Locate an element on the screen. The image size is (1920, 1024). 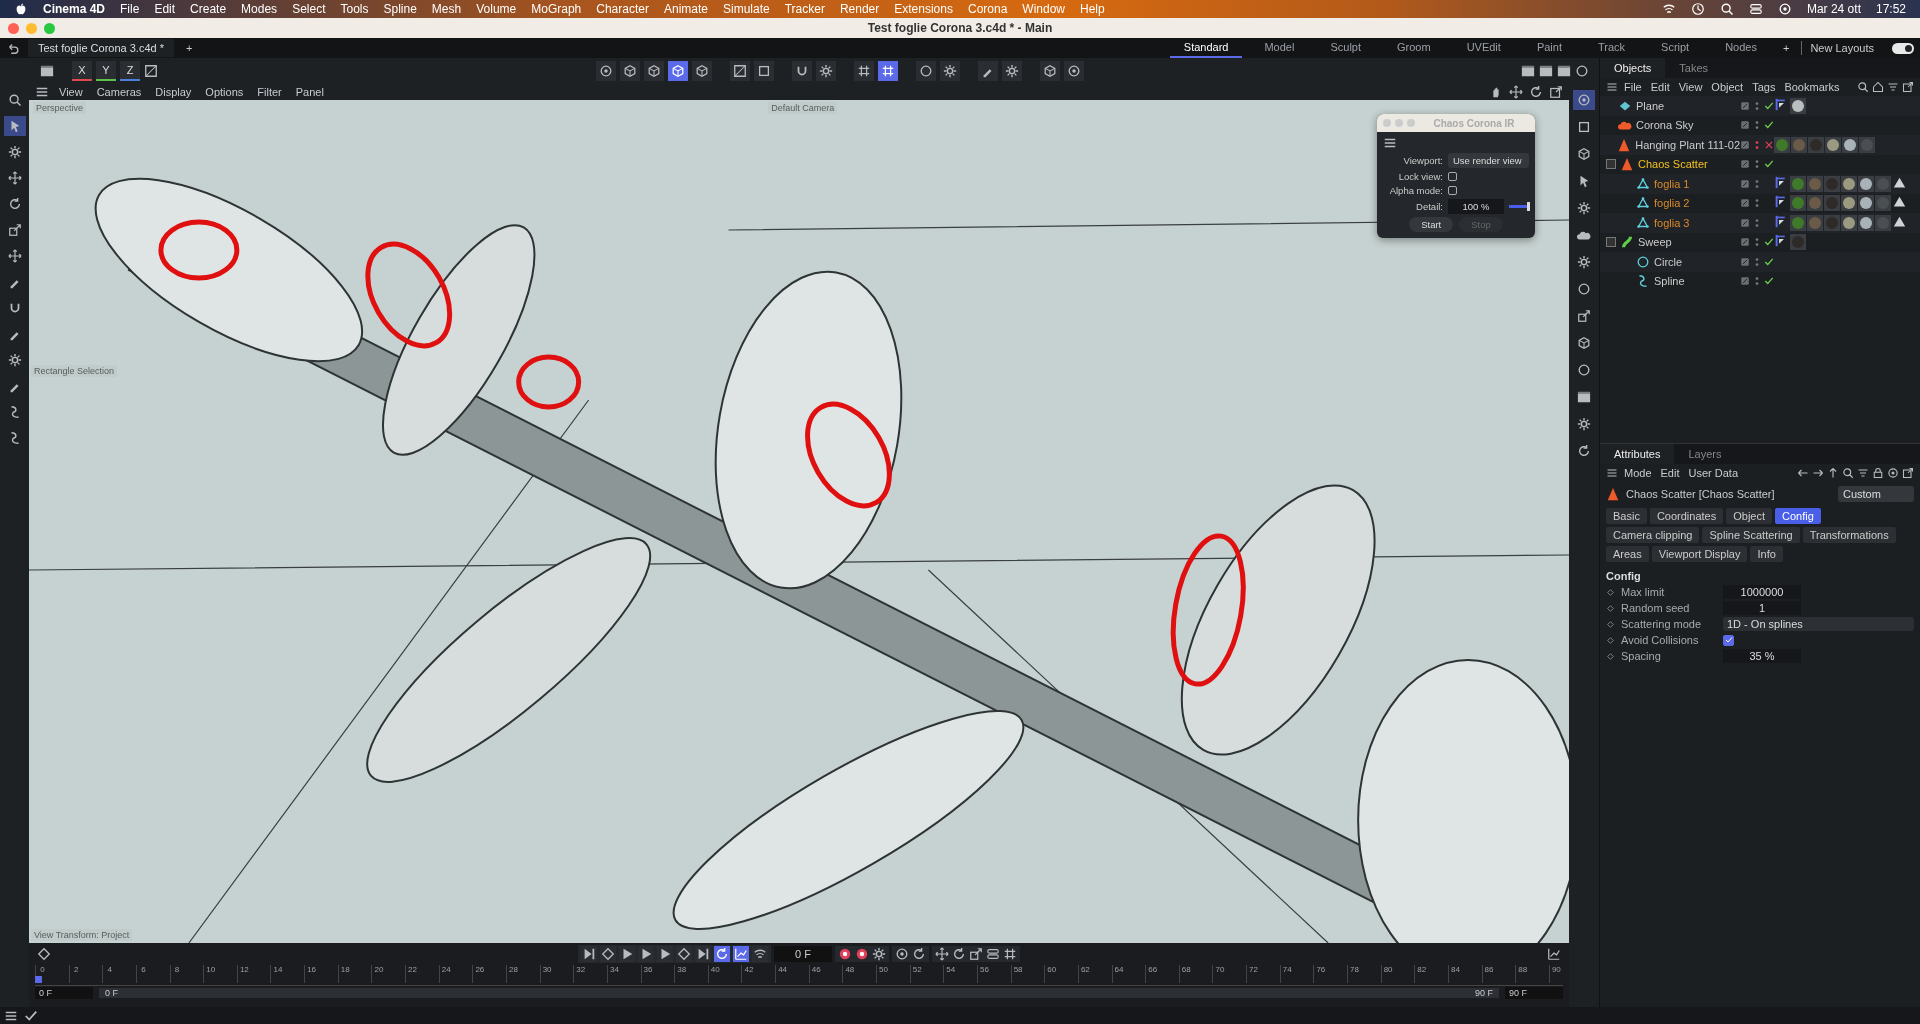
menu-item: Mesh is located at coordinates (446, 9).